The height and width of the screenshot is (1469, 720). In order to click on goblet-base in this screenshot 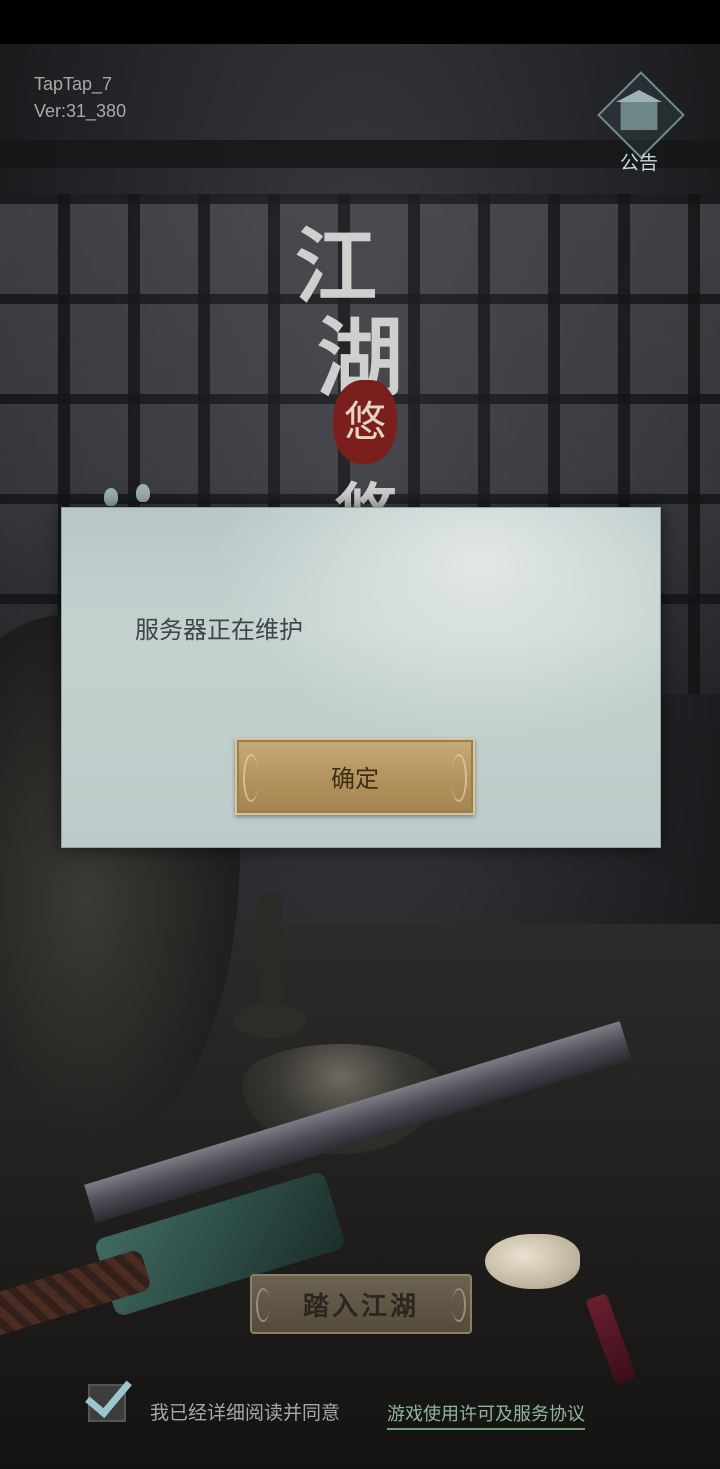, I will do `click(270, 1021)`.